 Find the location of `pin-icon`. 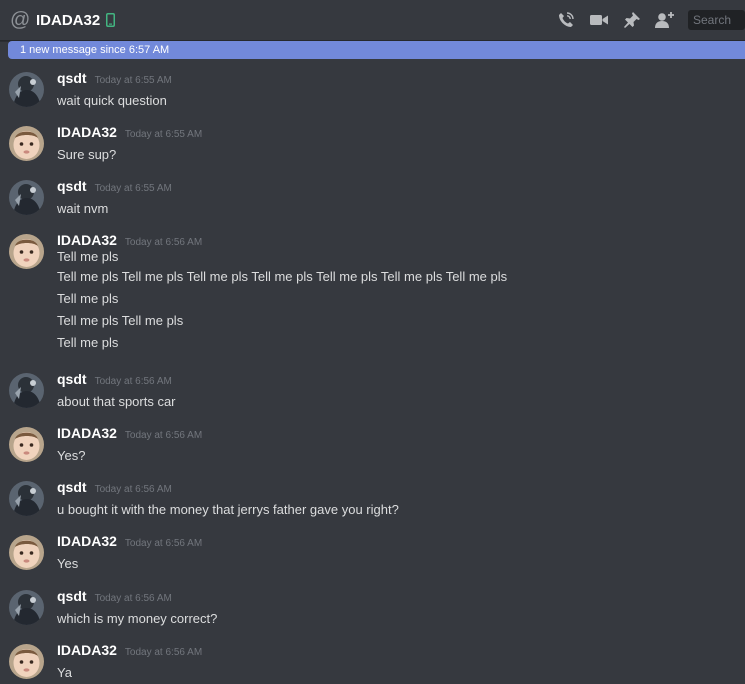

pin-icon is located at coordinates (632, 20).